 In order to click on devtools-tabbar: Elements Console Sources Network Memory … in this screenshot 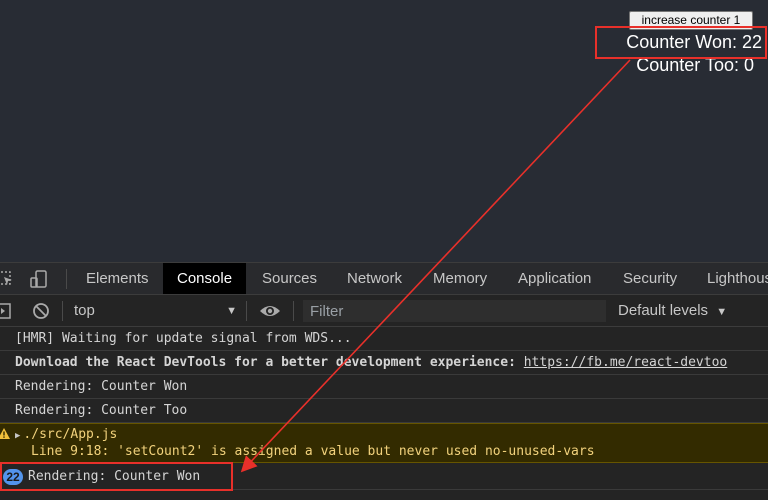, I will do `click(384, 279)`.